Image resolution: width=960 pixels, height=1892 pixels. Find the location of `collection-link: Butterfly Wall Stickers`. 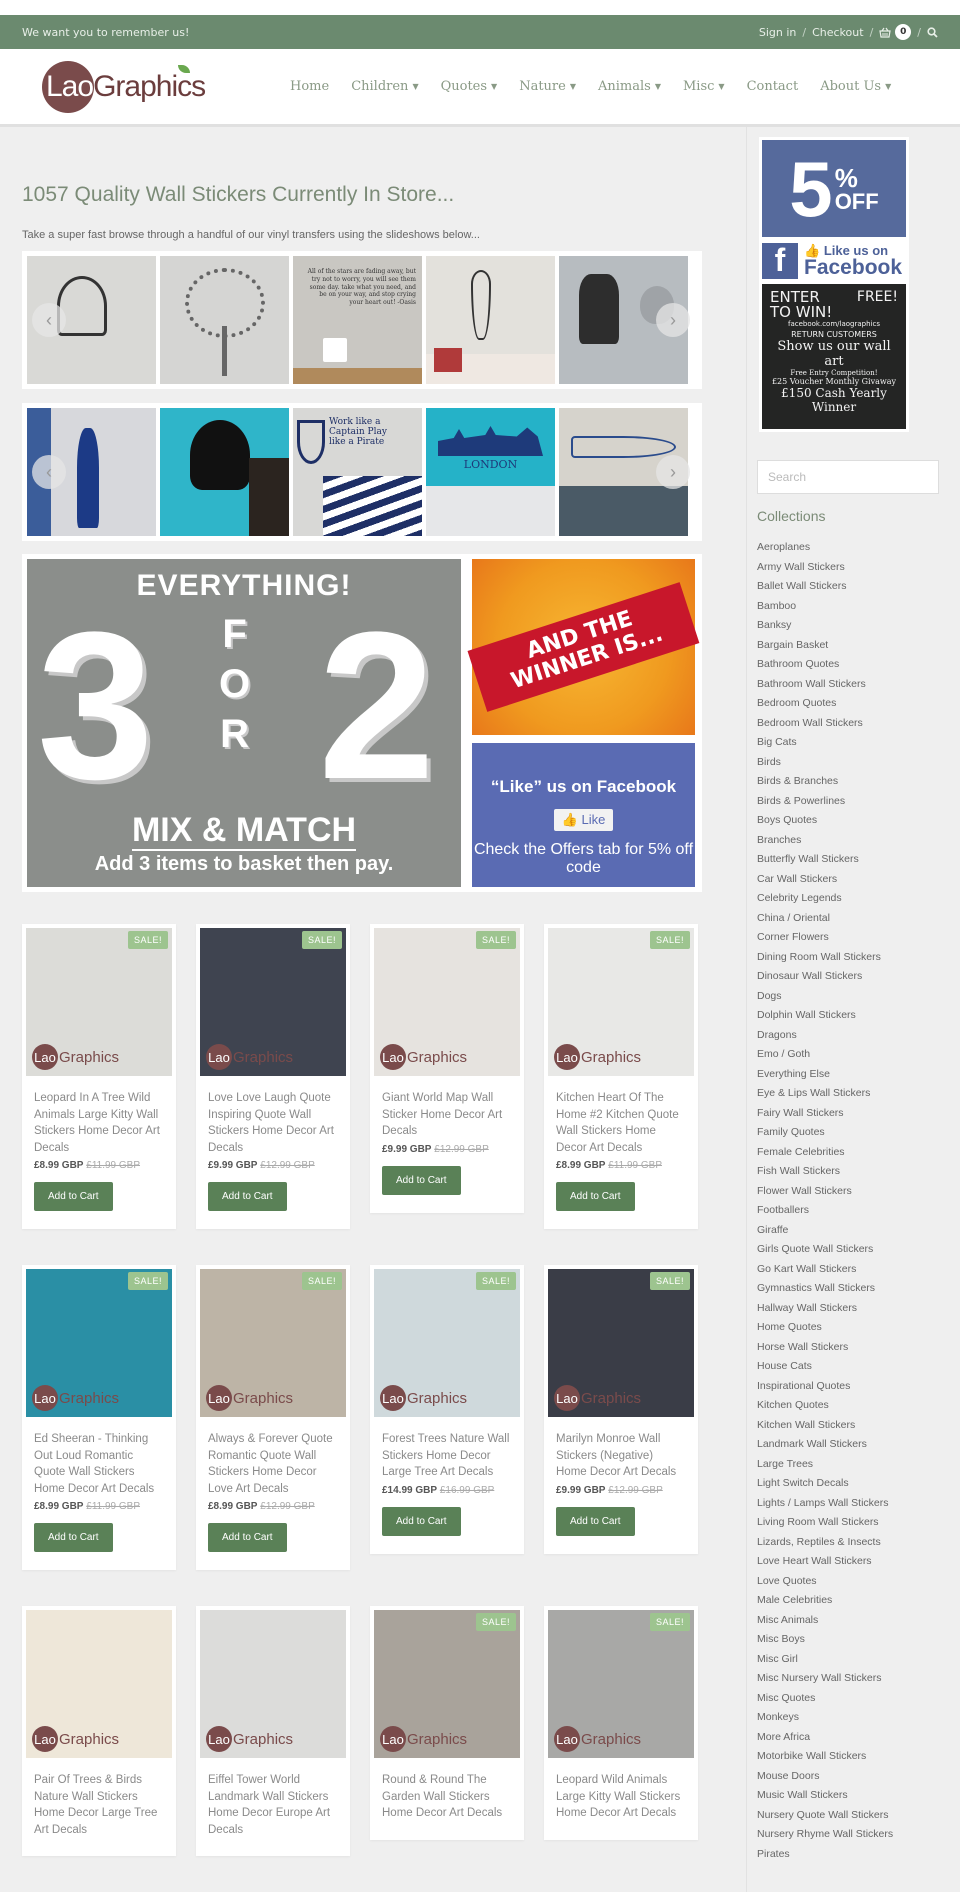

collection-link: Butterfly Wall Stickers is located at coordinates (858, 860).